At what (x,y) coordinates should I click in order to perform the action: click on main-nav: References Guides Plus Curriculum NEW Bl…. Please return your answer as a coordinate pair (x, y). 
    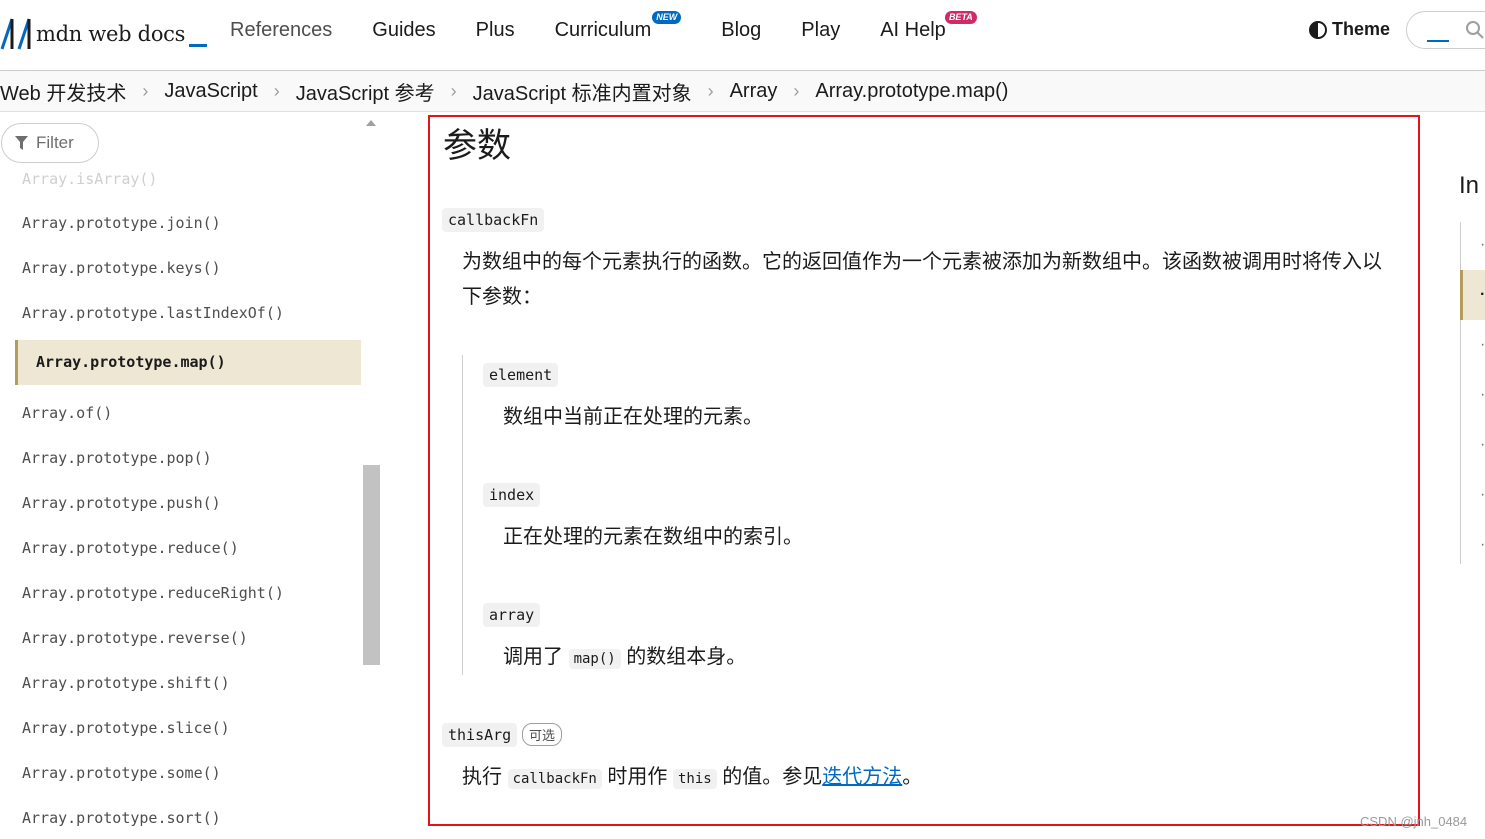
    Looking at the image, I should click on (608, 27).